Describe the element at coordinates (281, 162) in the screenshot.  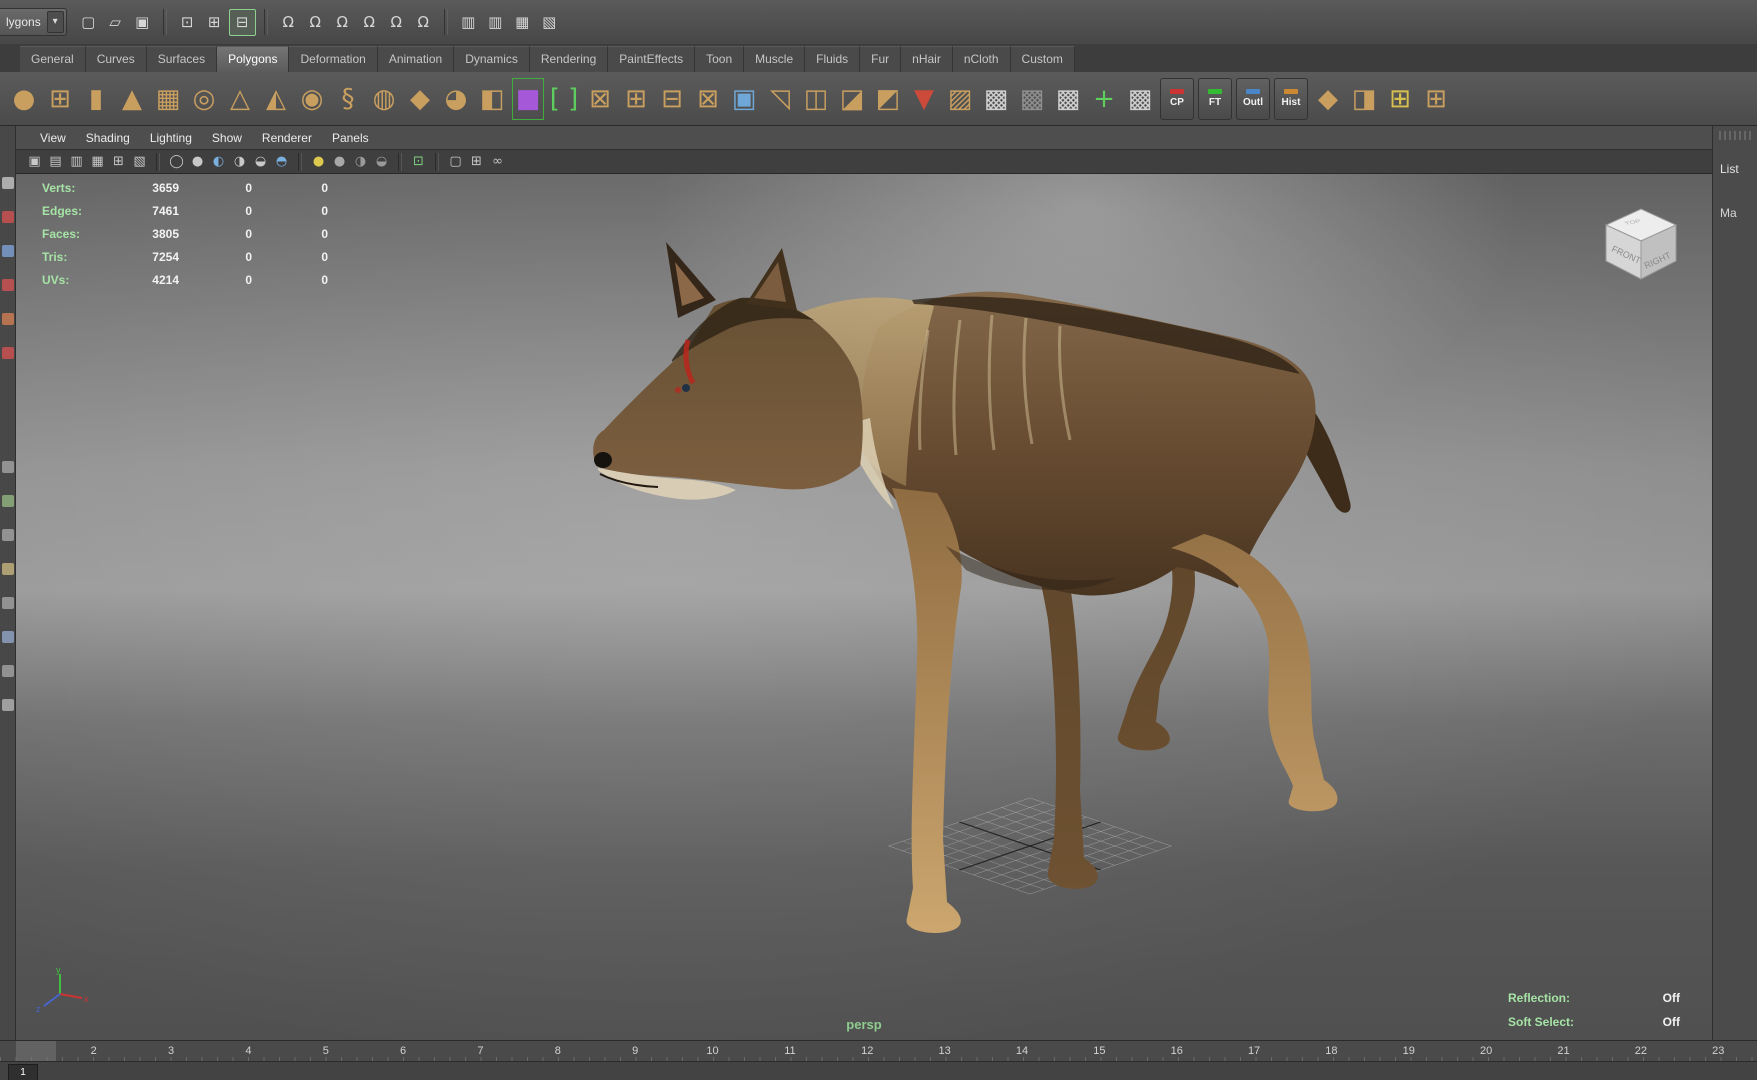
I see `wireframe-on-shaded-icon: ◓` at that location.